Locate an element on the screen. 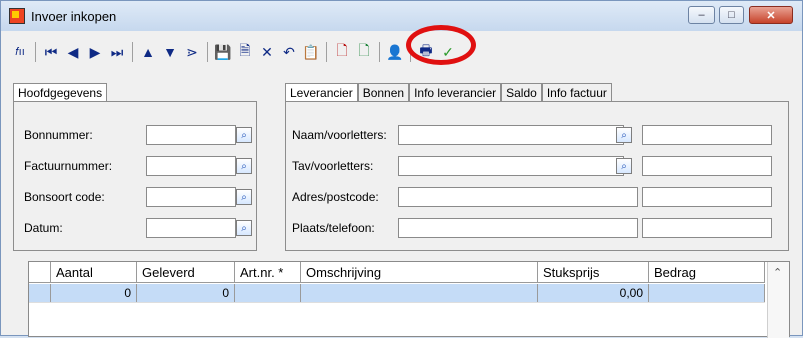  new-icon: 🗎 is located at coordinates (245, 52).